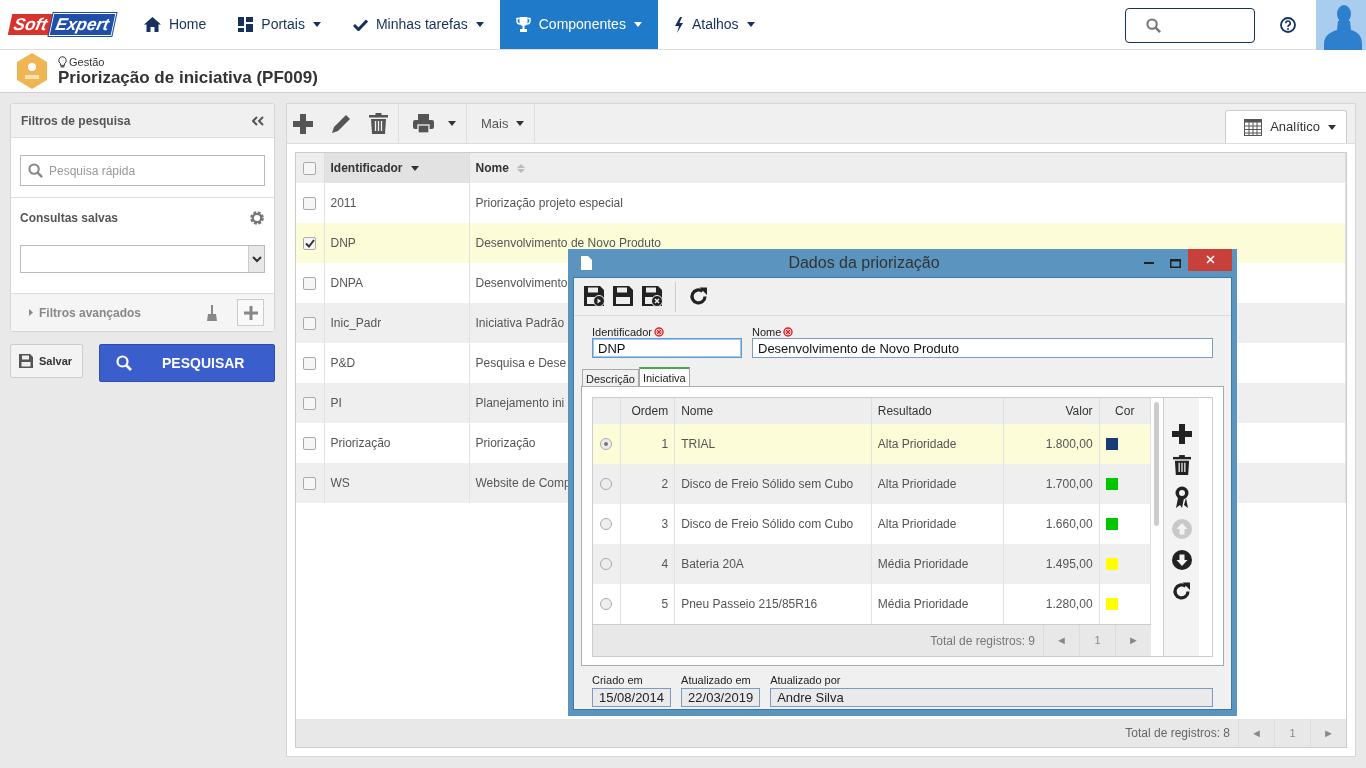 This screenshot has width=1366, height=768. What do you see at coordinates (1069, 564) in the screenshot?
I see `table-cell: 1.495,00` at bounding box center [1069, 564].